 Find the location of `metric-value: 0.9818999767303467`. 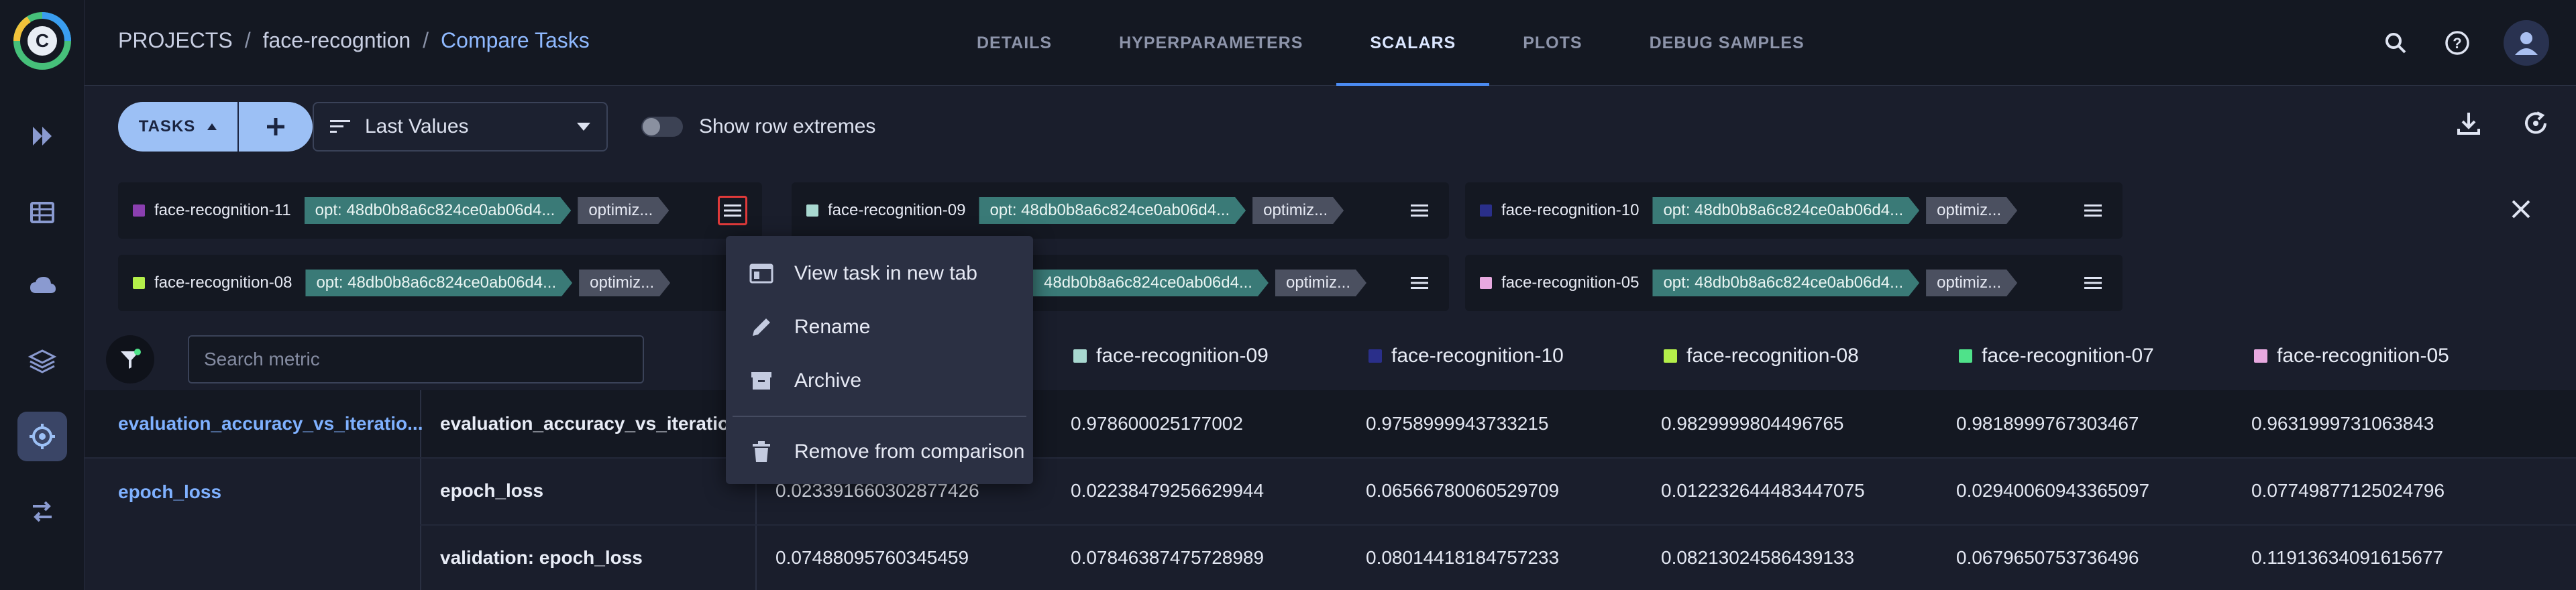

metric-value: 0.9818999767303467 is located at coordinates (2047, 423).